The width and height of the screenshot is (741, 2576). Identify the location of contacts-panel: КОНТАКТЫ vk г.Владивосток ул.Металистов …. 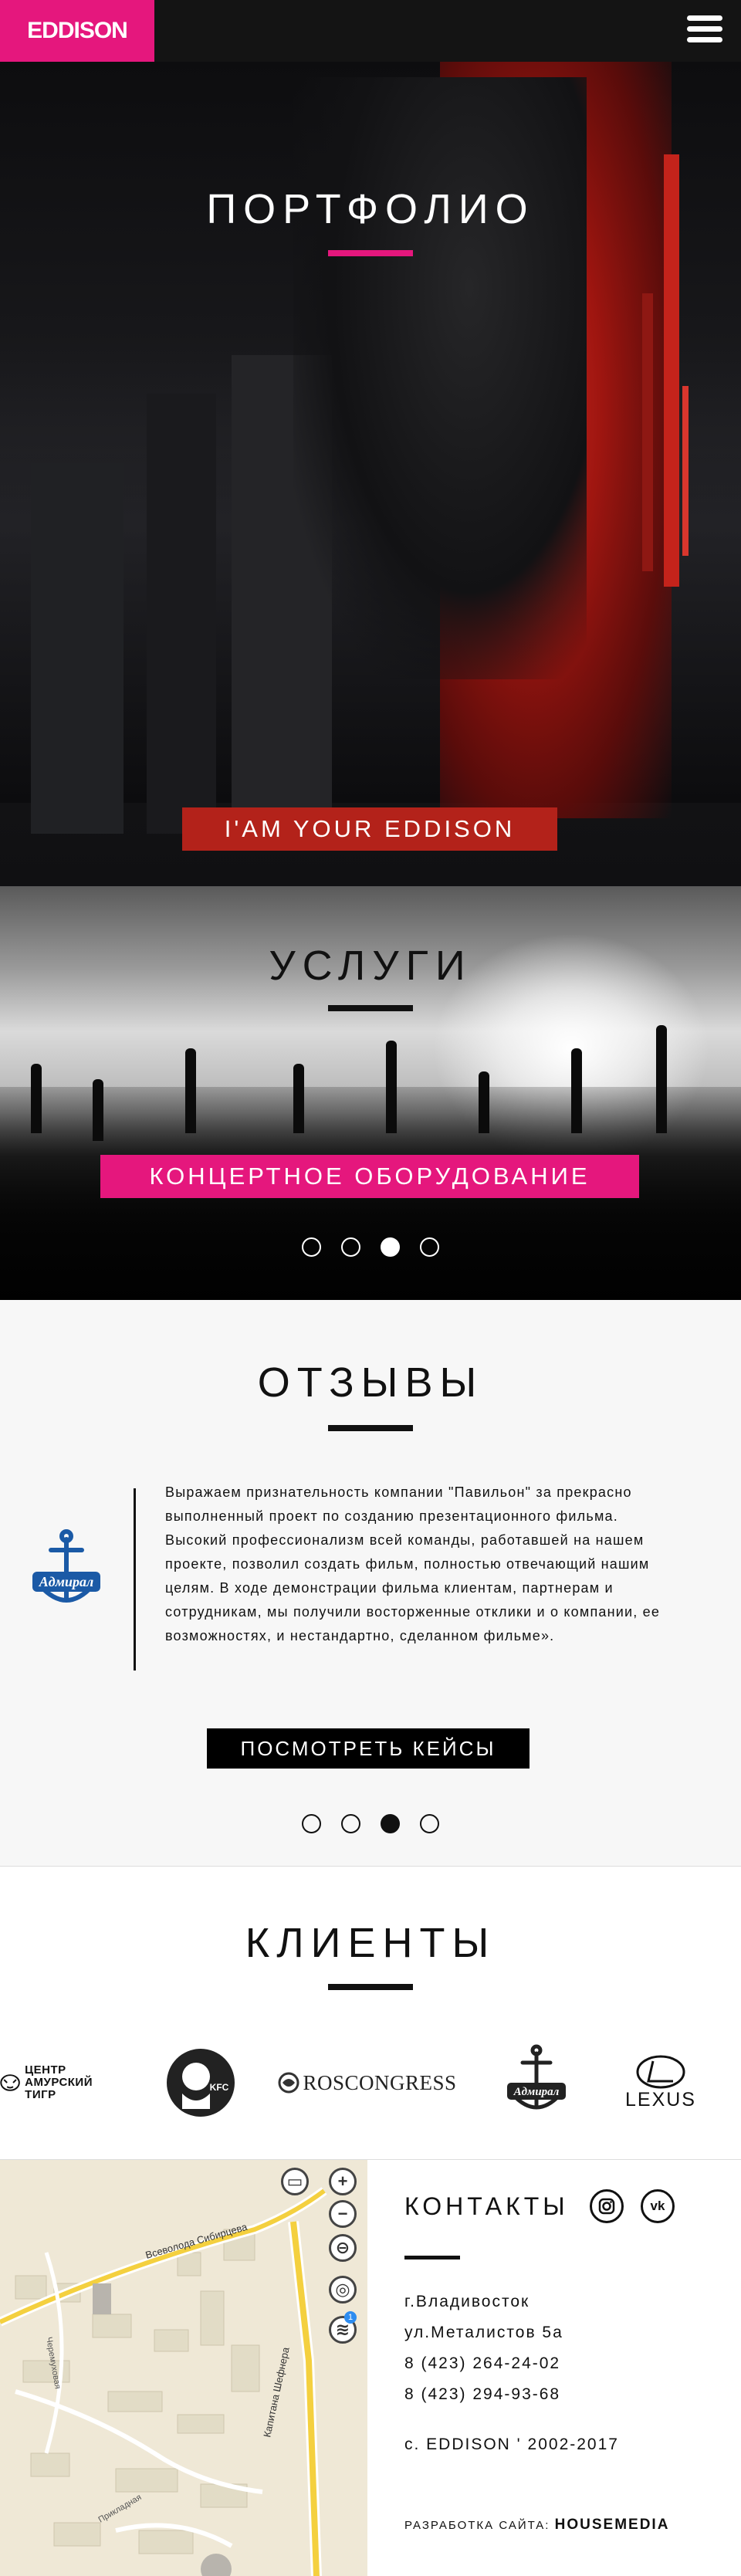
(566, 2368).